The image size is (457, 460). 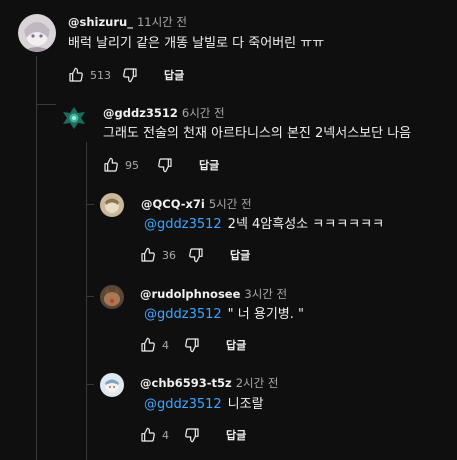 What do you see at coordinates (265, 294) in the screenshot?
I see `comment-time: 3시간 전` at bounding box center [265, 294].